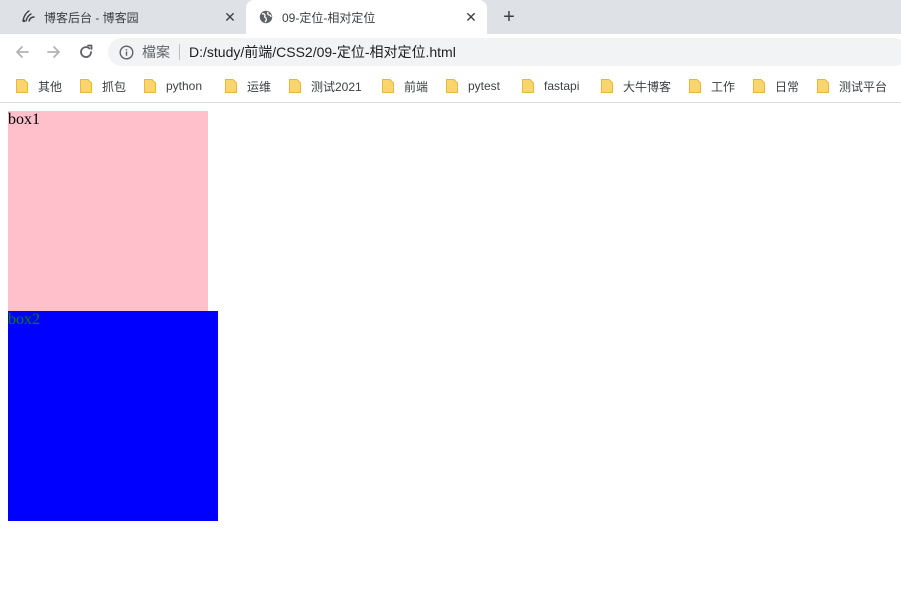 The image size is (901, 601). Describe the element at coordinates (336, 86) in the screenshot. I see `bookmark-label: 测试2021` at that location.